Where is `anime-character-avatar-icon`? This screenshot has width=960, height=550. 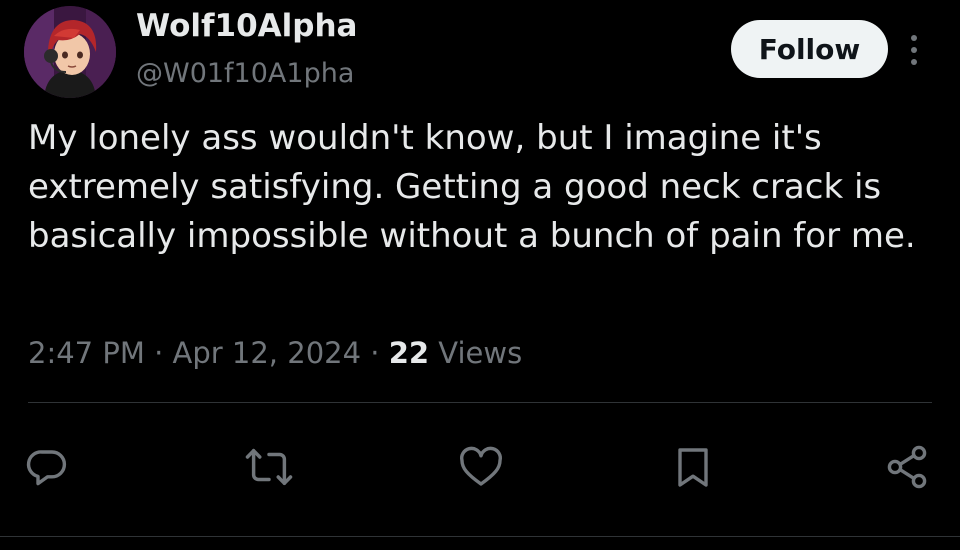
anime-character-avatar-icon is located at coordinates (70, 52).